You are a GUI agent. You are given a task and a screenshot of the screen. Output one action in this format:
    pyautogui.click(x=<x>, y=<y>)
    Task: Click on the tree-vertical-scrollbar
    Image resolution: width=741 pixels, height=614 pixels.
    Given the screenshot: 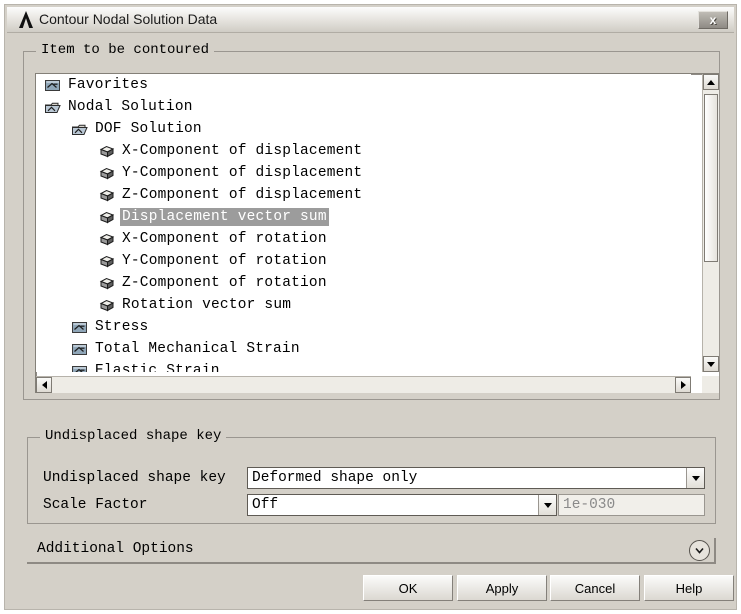 What is the action you would take?
    pyautogui.click(x=710, y=223)
    